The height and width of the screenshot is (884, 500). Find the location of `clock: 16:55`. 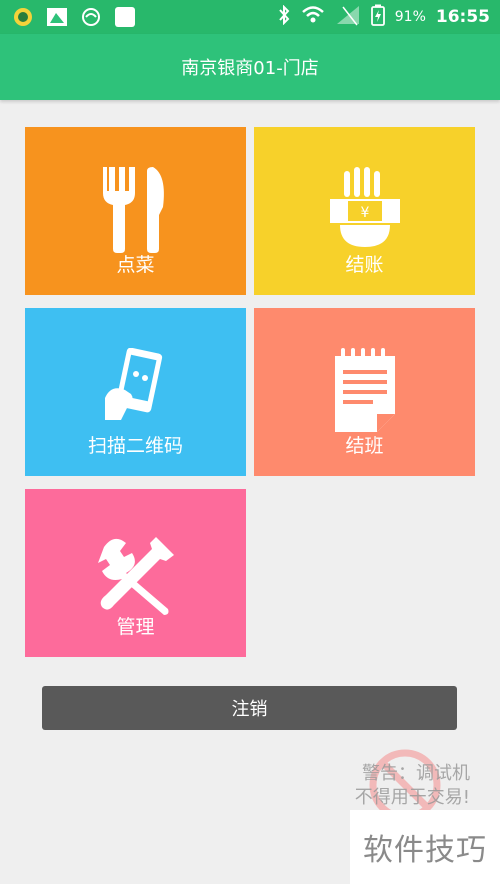

clock: 16:55 is located at coordinates (462, 17).